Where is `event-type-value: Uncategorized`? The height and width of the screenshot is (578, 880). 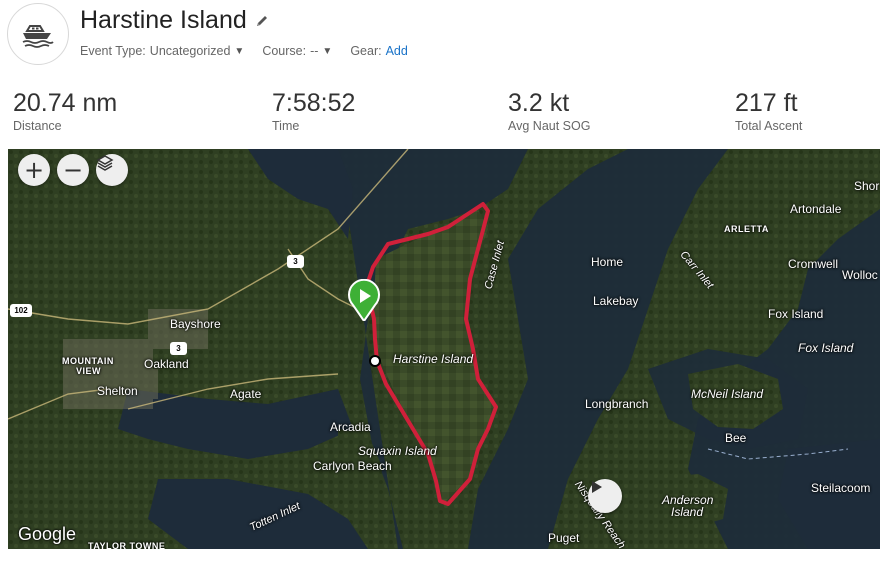
event-type-value: Uncategorized is located at coordinates (190, 51).